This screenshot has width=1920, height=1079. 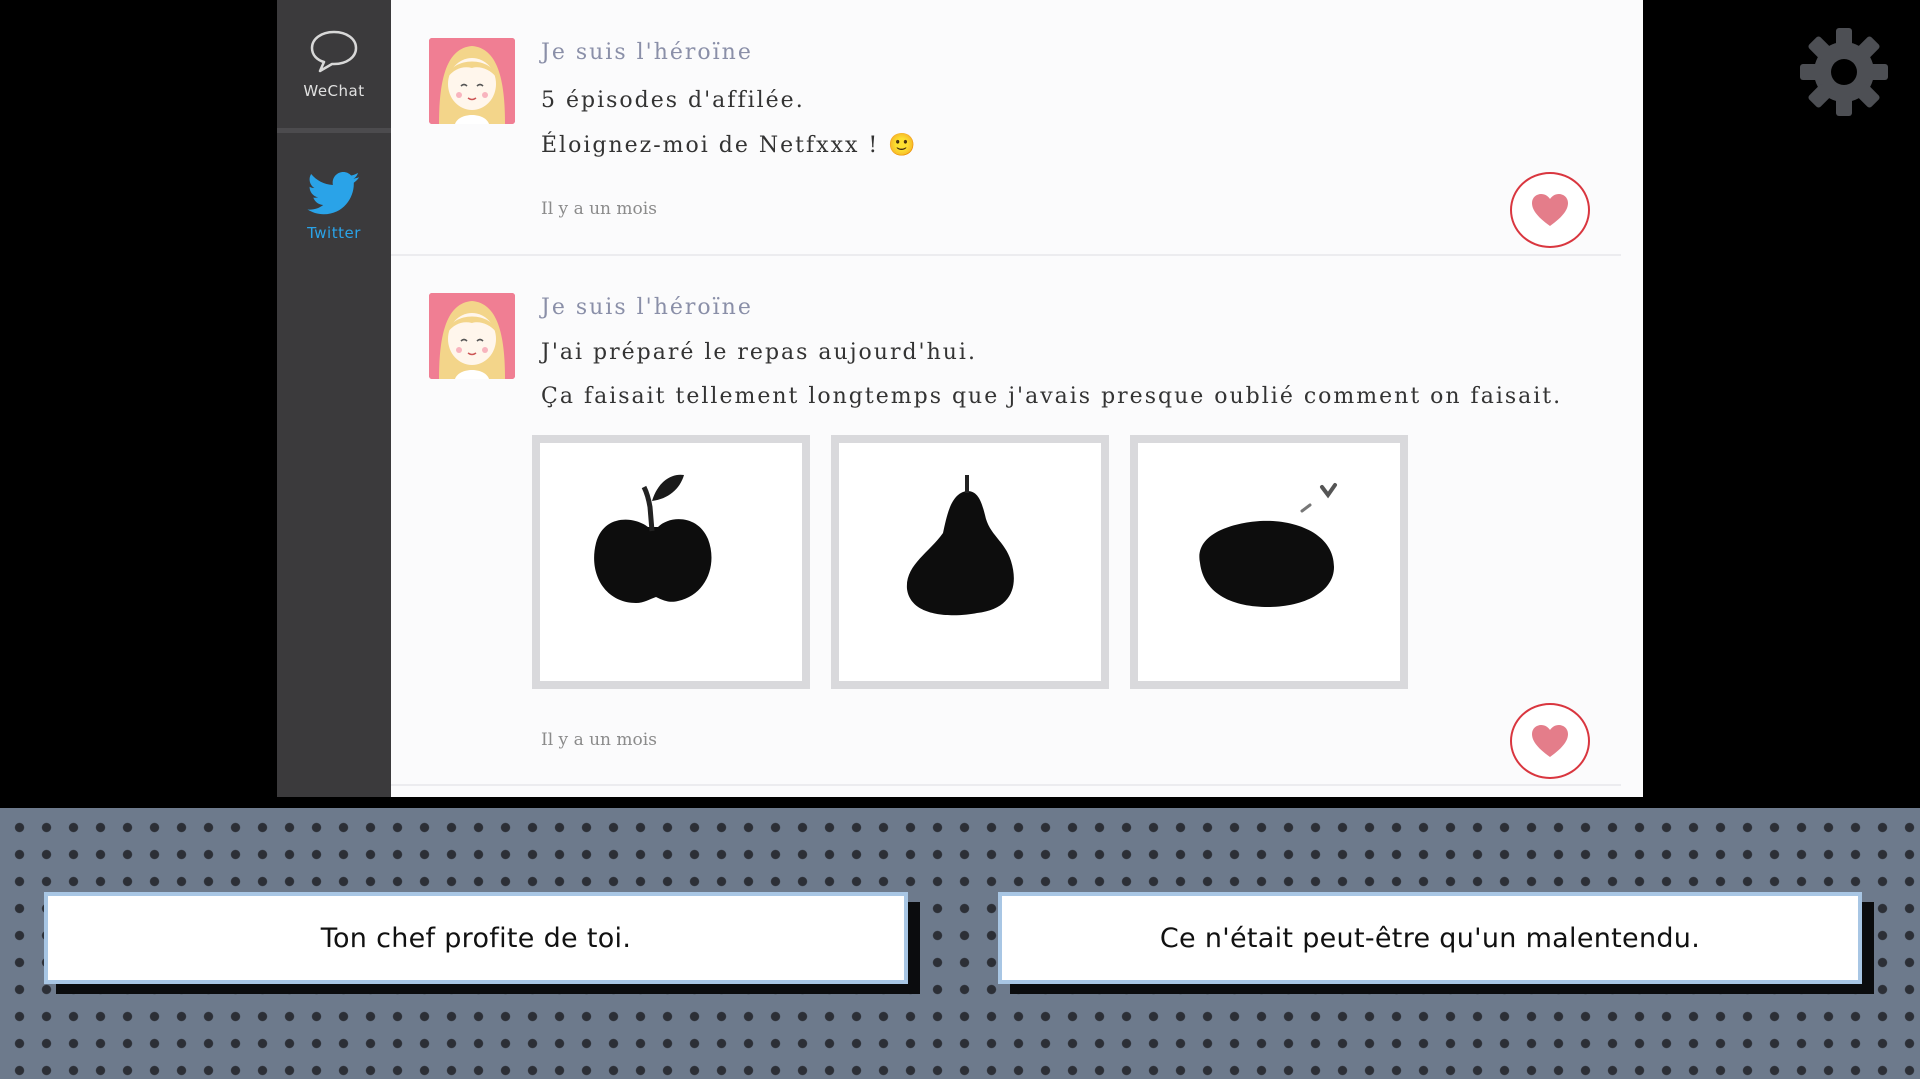 I want to click on post-image-pear, so click(x=970, y=562).